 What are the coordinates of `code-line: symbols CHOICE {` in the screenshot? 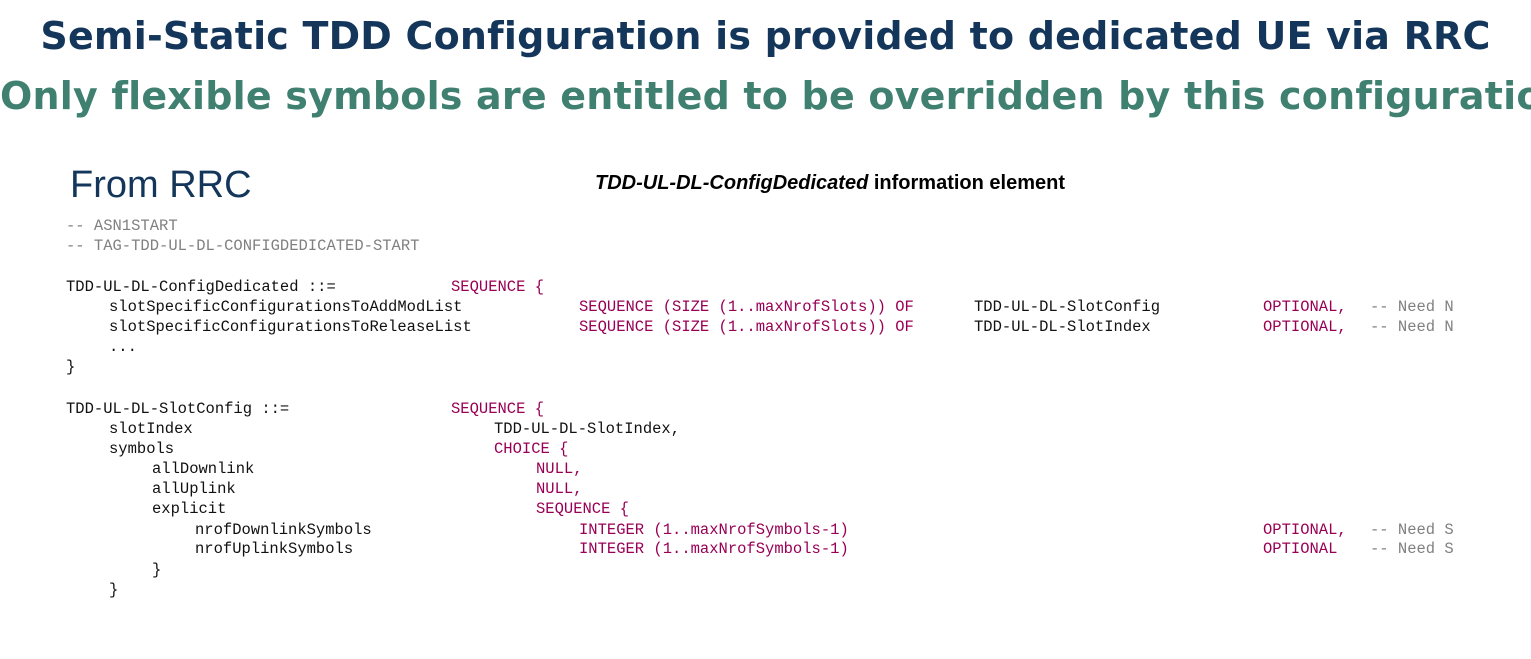 It's located at (786, 449).